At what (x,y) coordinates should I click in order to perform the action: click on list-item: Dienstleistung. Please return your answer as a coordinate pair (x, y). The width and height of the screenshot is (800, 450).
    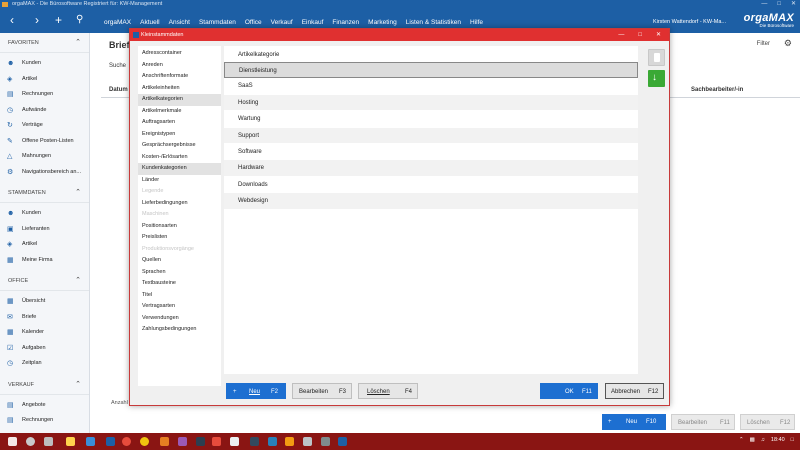
    Looking at the image, I should click on (431, 70).